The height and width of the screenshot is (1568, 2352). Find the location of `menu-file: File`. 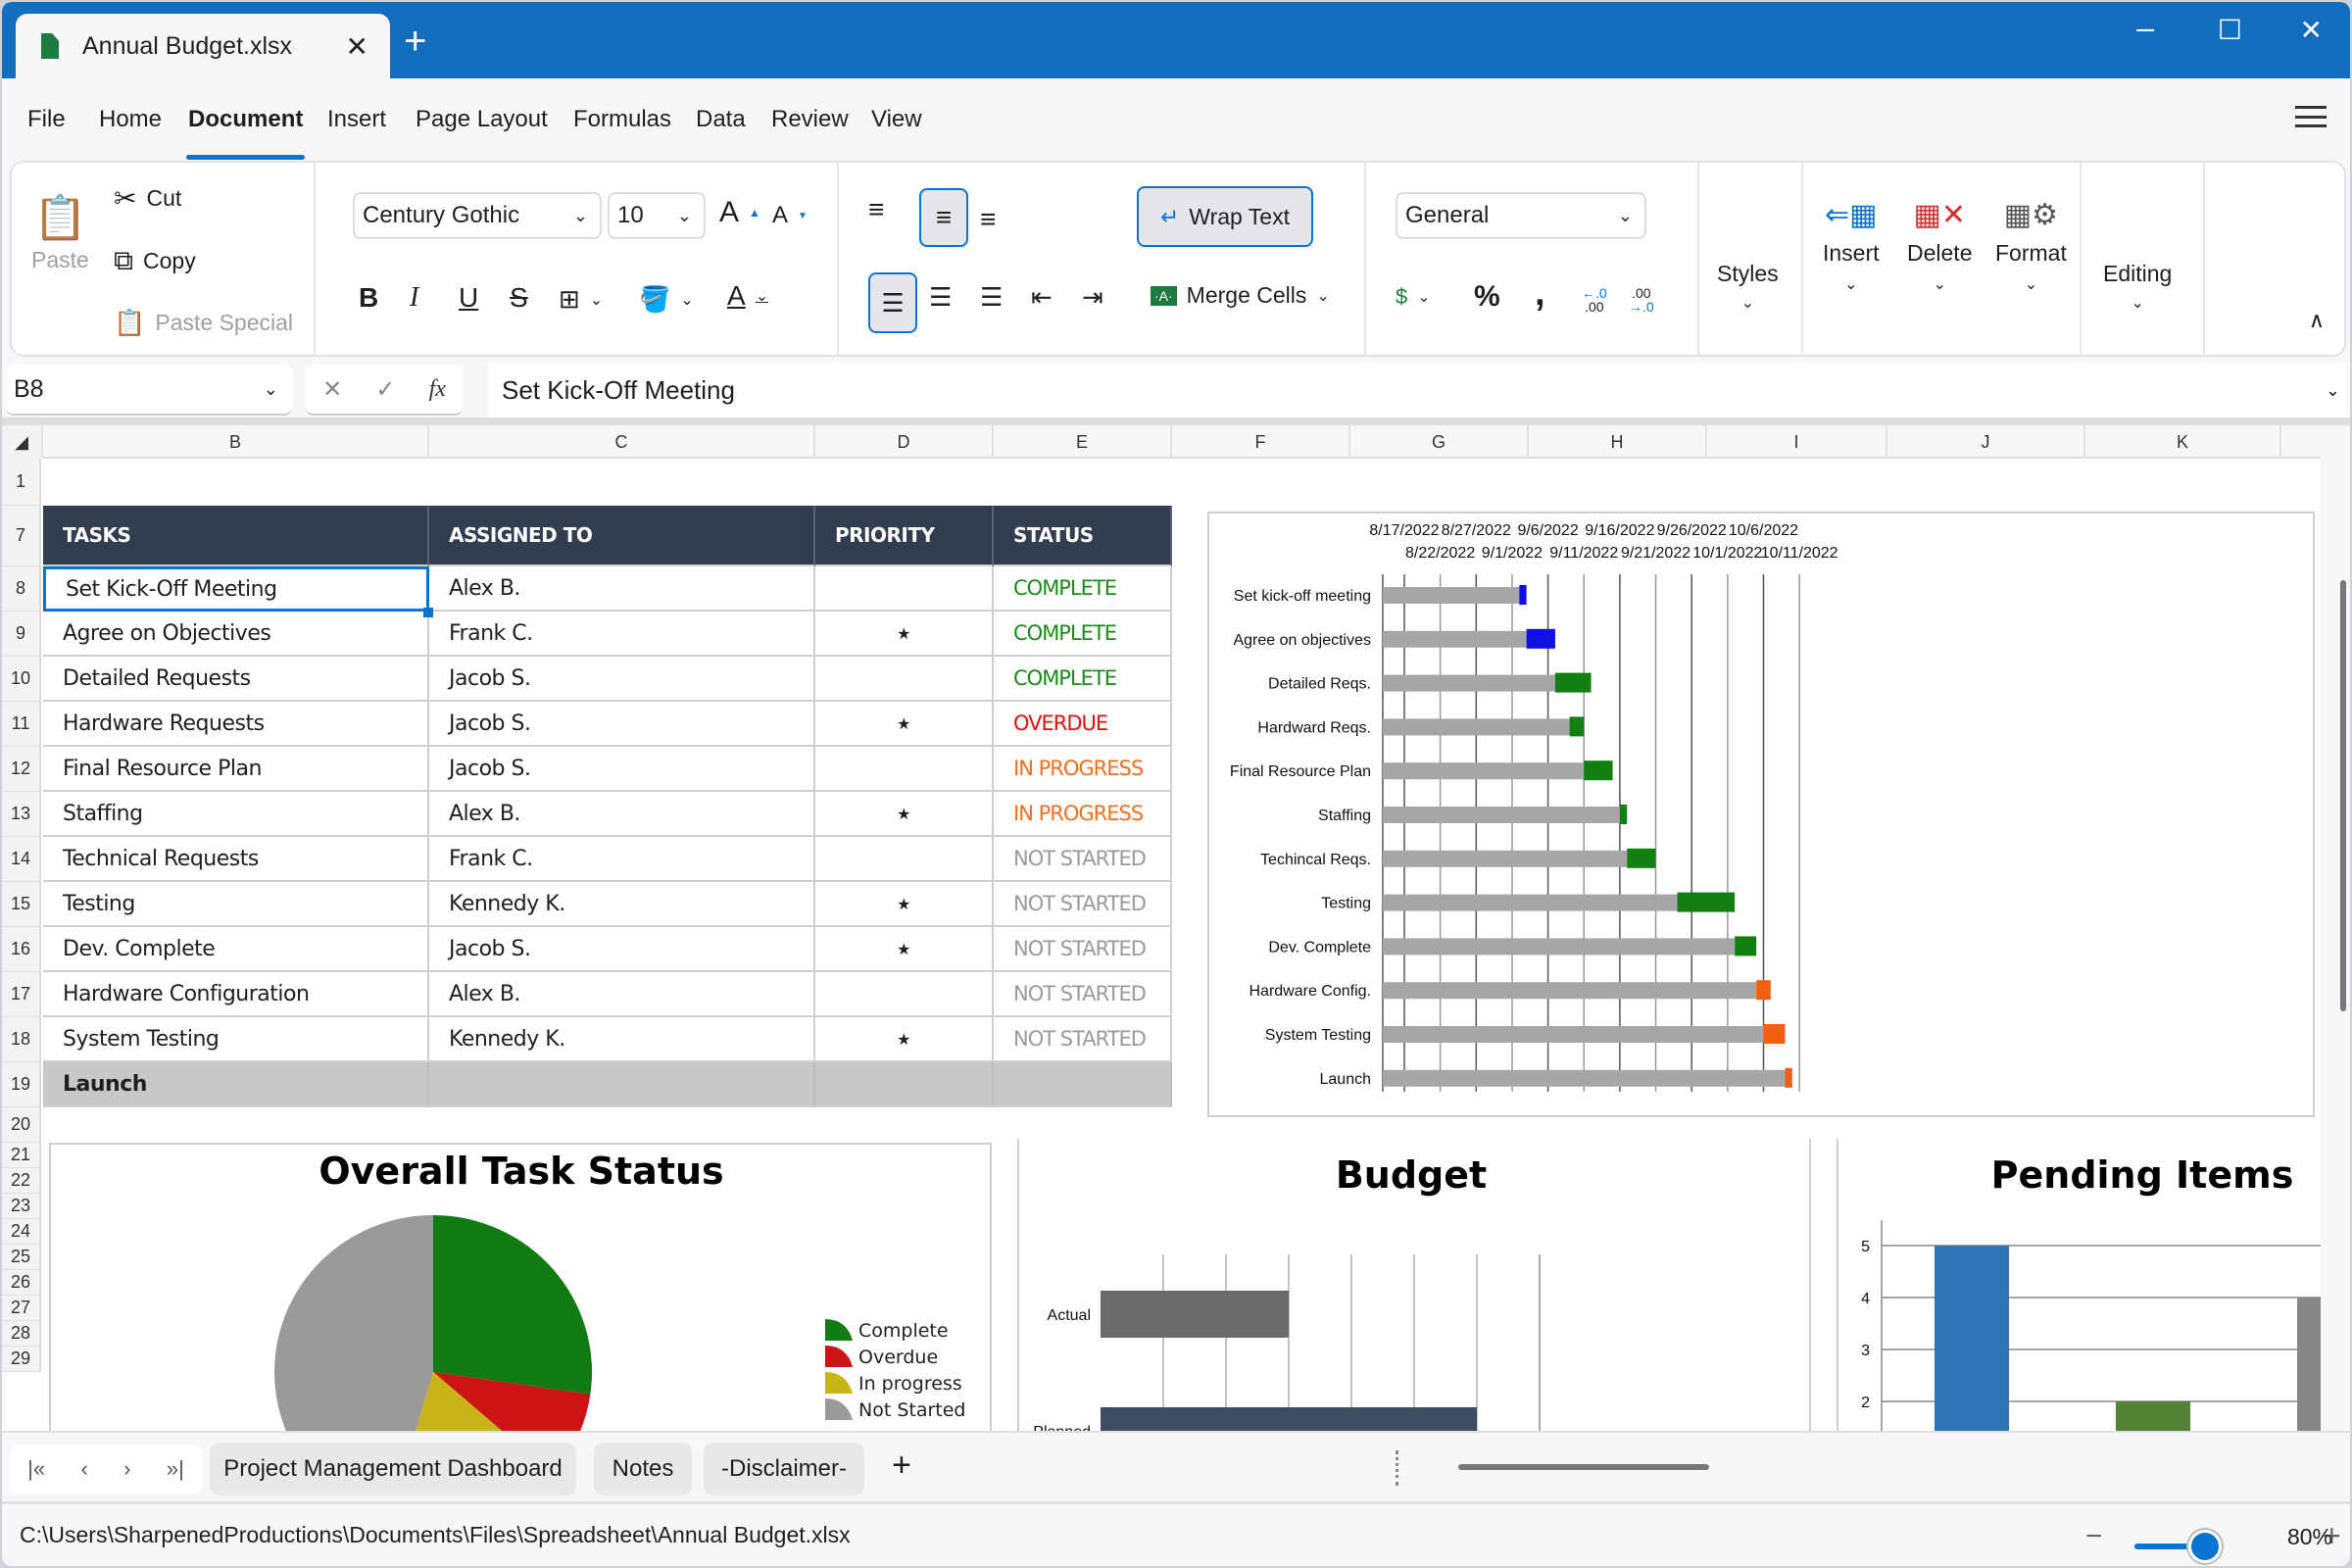

menu-file: File is located at coordinates (47, 119).